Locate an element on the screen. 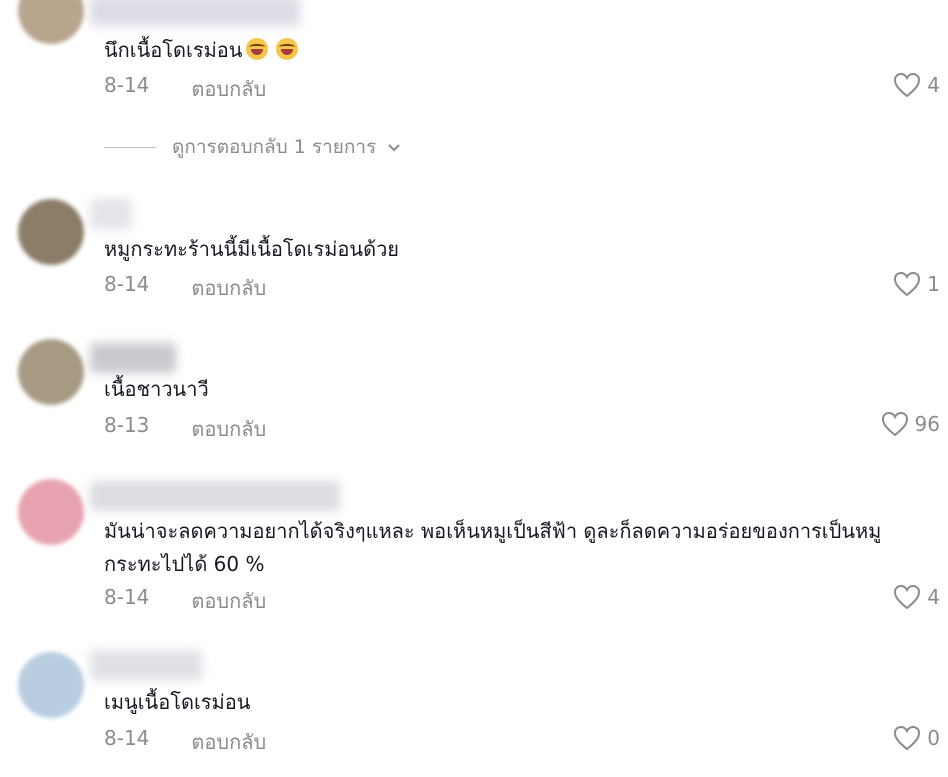 The width and height of the screenshot is (948, 777). chevron-down-icon is located at coordinates (394, 148).